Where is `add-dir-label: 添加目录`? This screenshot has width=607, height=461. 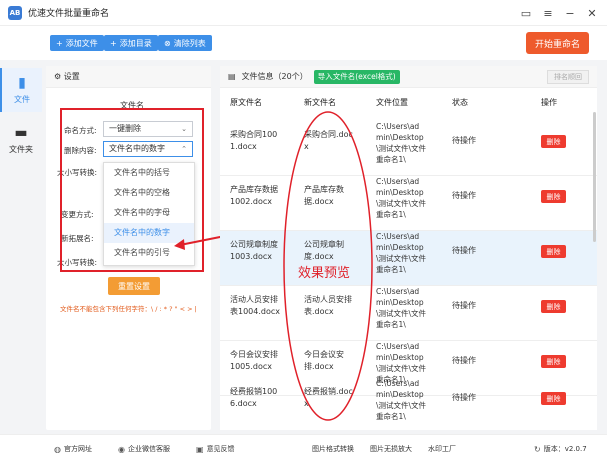
add-dir-label: 添加目录 is located at coordinates (135, 43).